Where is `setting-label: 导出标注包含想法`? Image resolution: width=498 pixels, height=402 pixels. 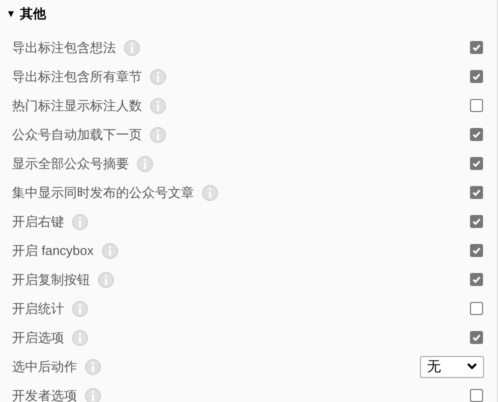 setting-label: 导出标注包含想法 is located at coordinates (64, 47).